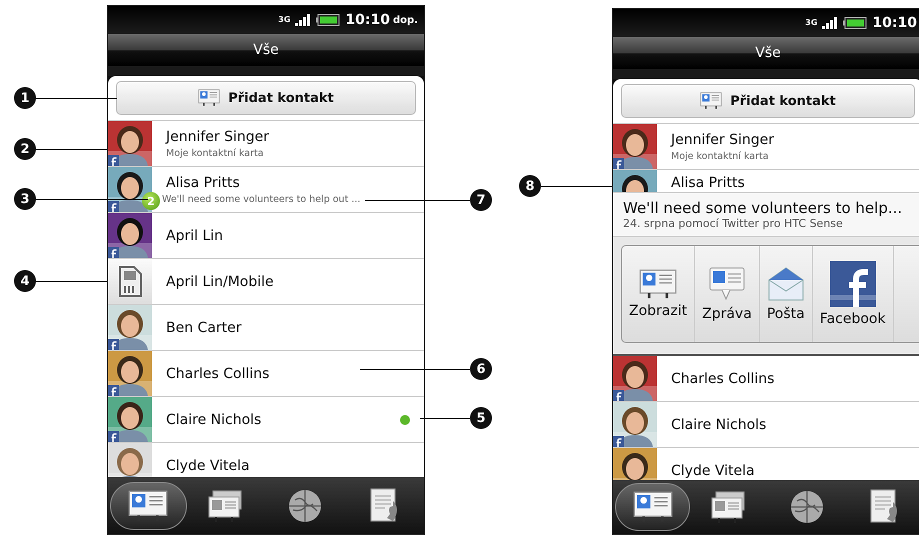 The image size is (919, 535). I want to click on action-button: Zpráva, so click(727, 294).